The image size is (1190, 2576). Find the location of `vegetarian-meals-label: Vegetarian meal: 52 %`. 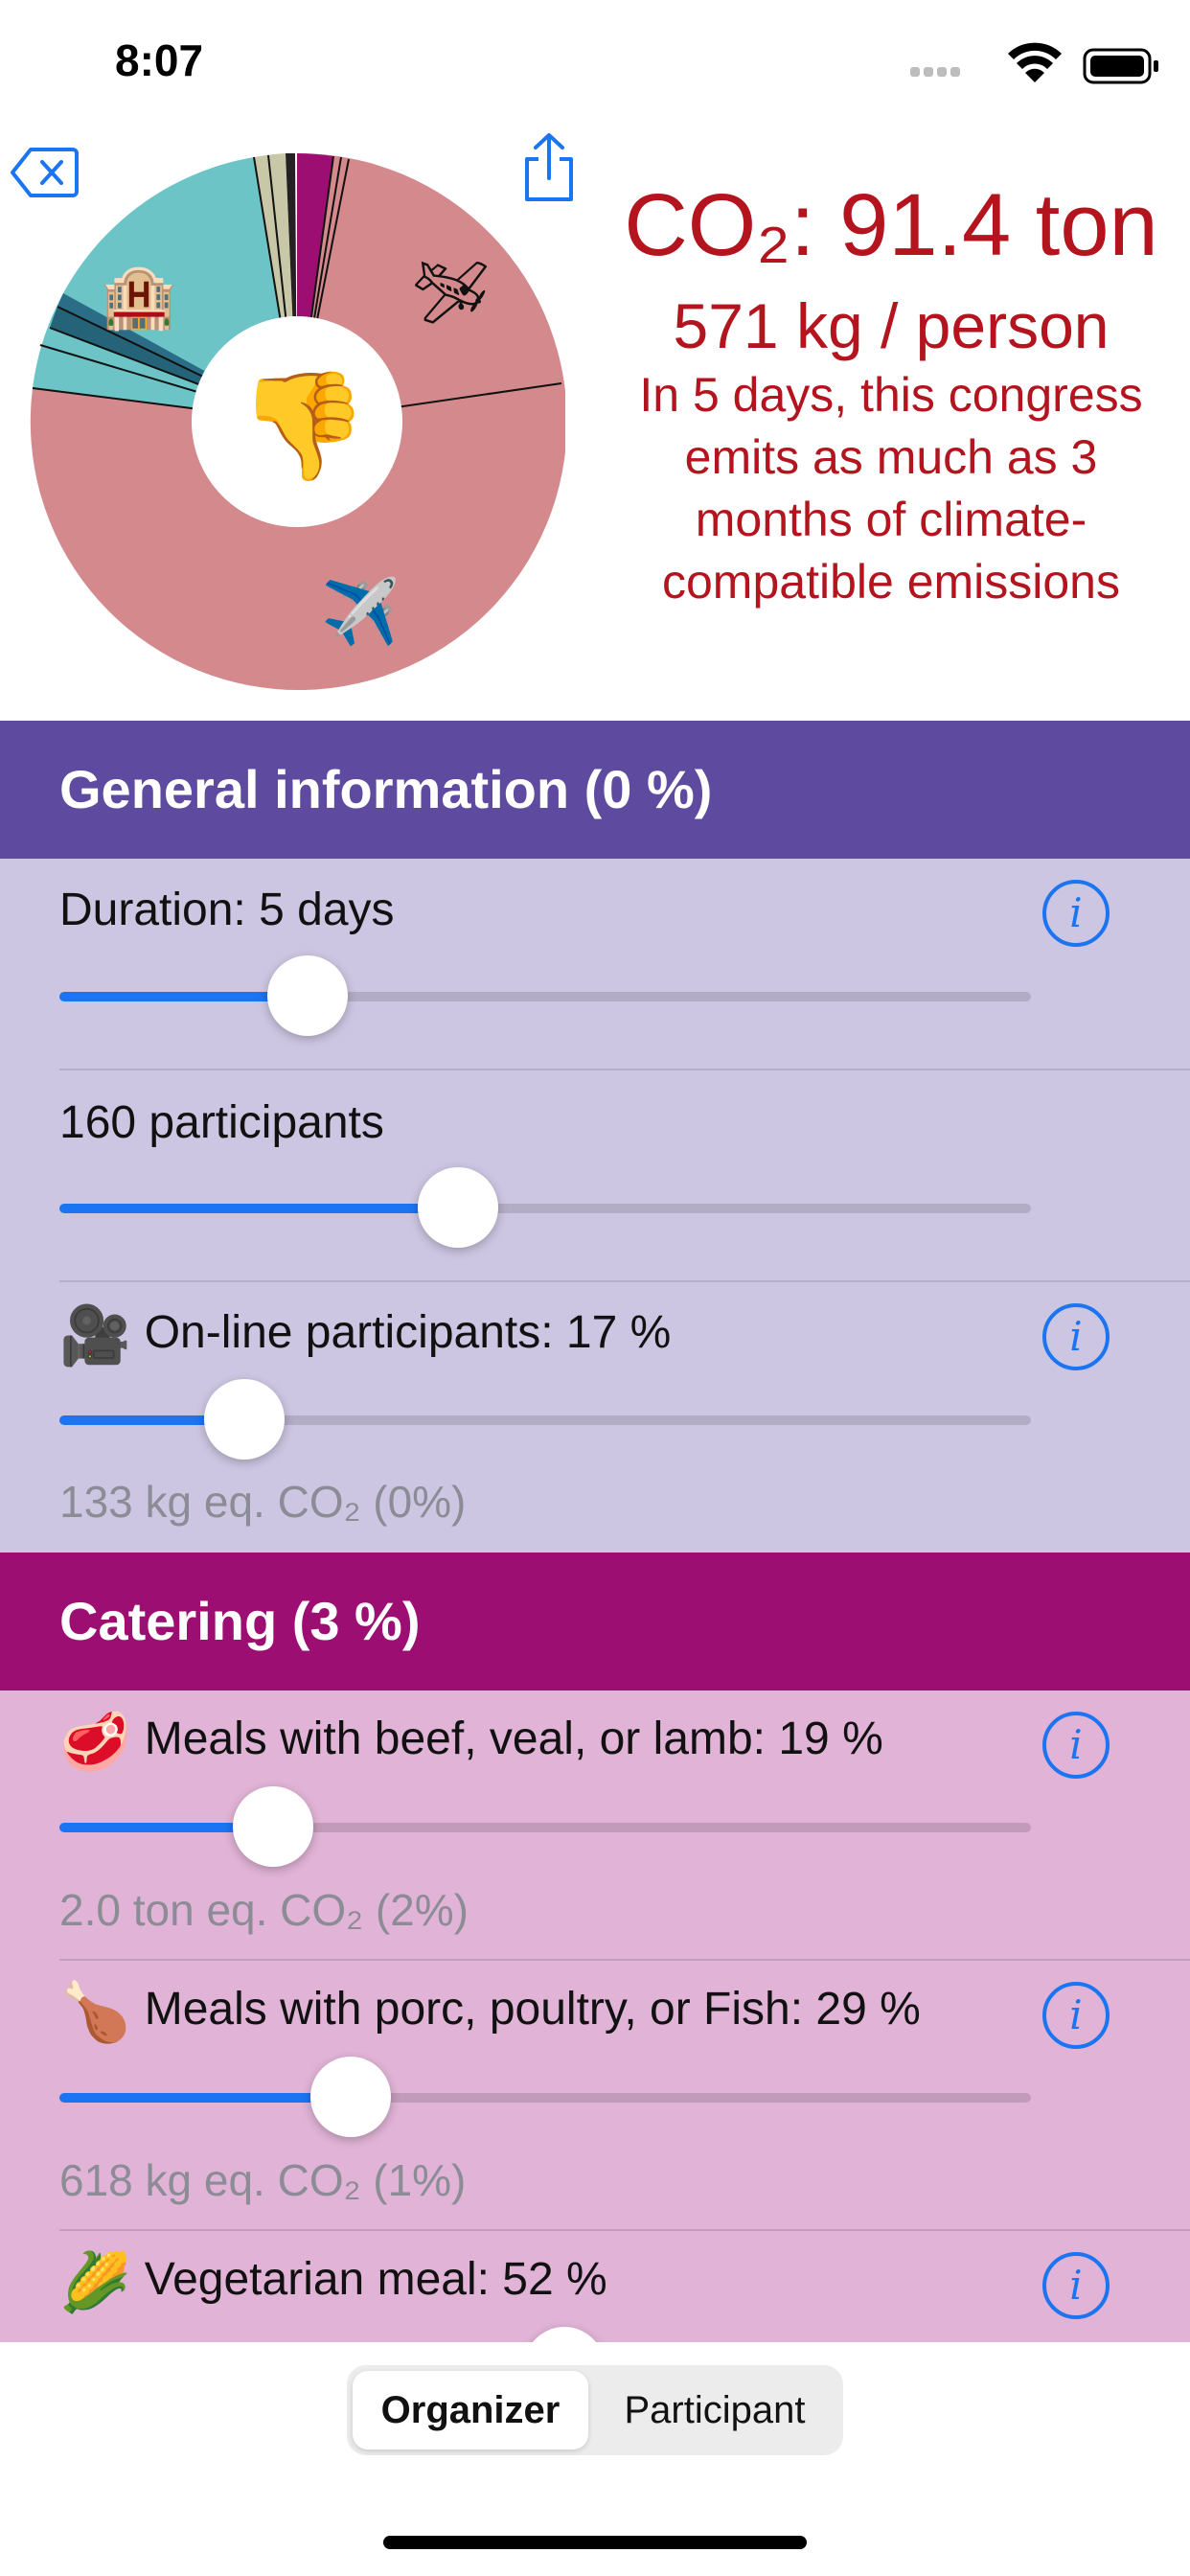

vegetarian-meals-label: Vegetarian meal: 52 % is located at coordinates (375, 2280).